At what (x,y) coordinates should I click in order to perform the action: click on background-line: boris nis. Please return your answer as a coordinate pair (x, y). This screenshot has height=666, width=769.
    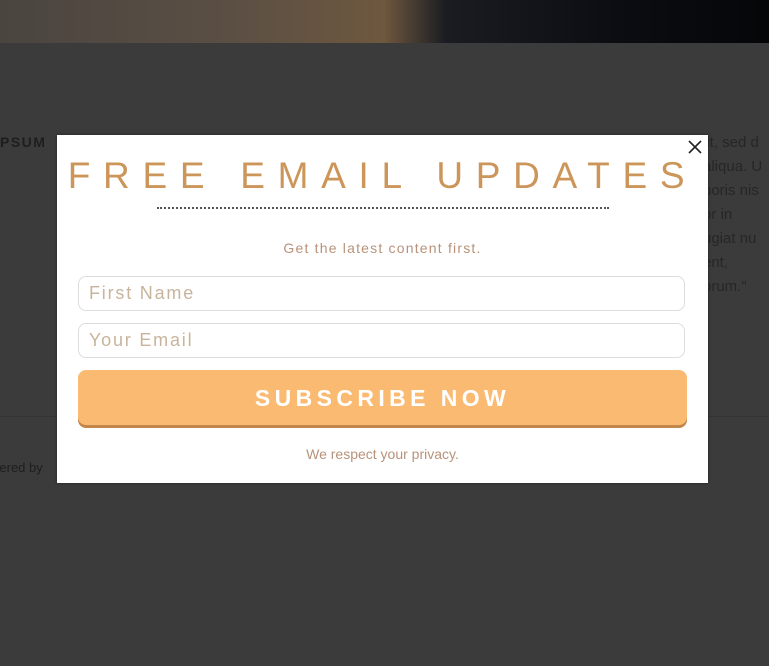
    Looking at the image, I should click on (731, 190).